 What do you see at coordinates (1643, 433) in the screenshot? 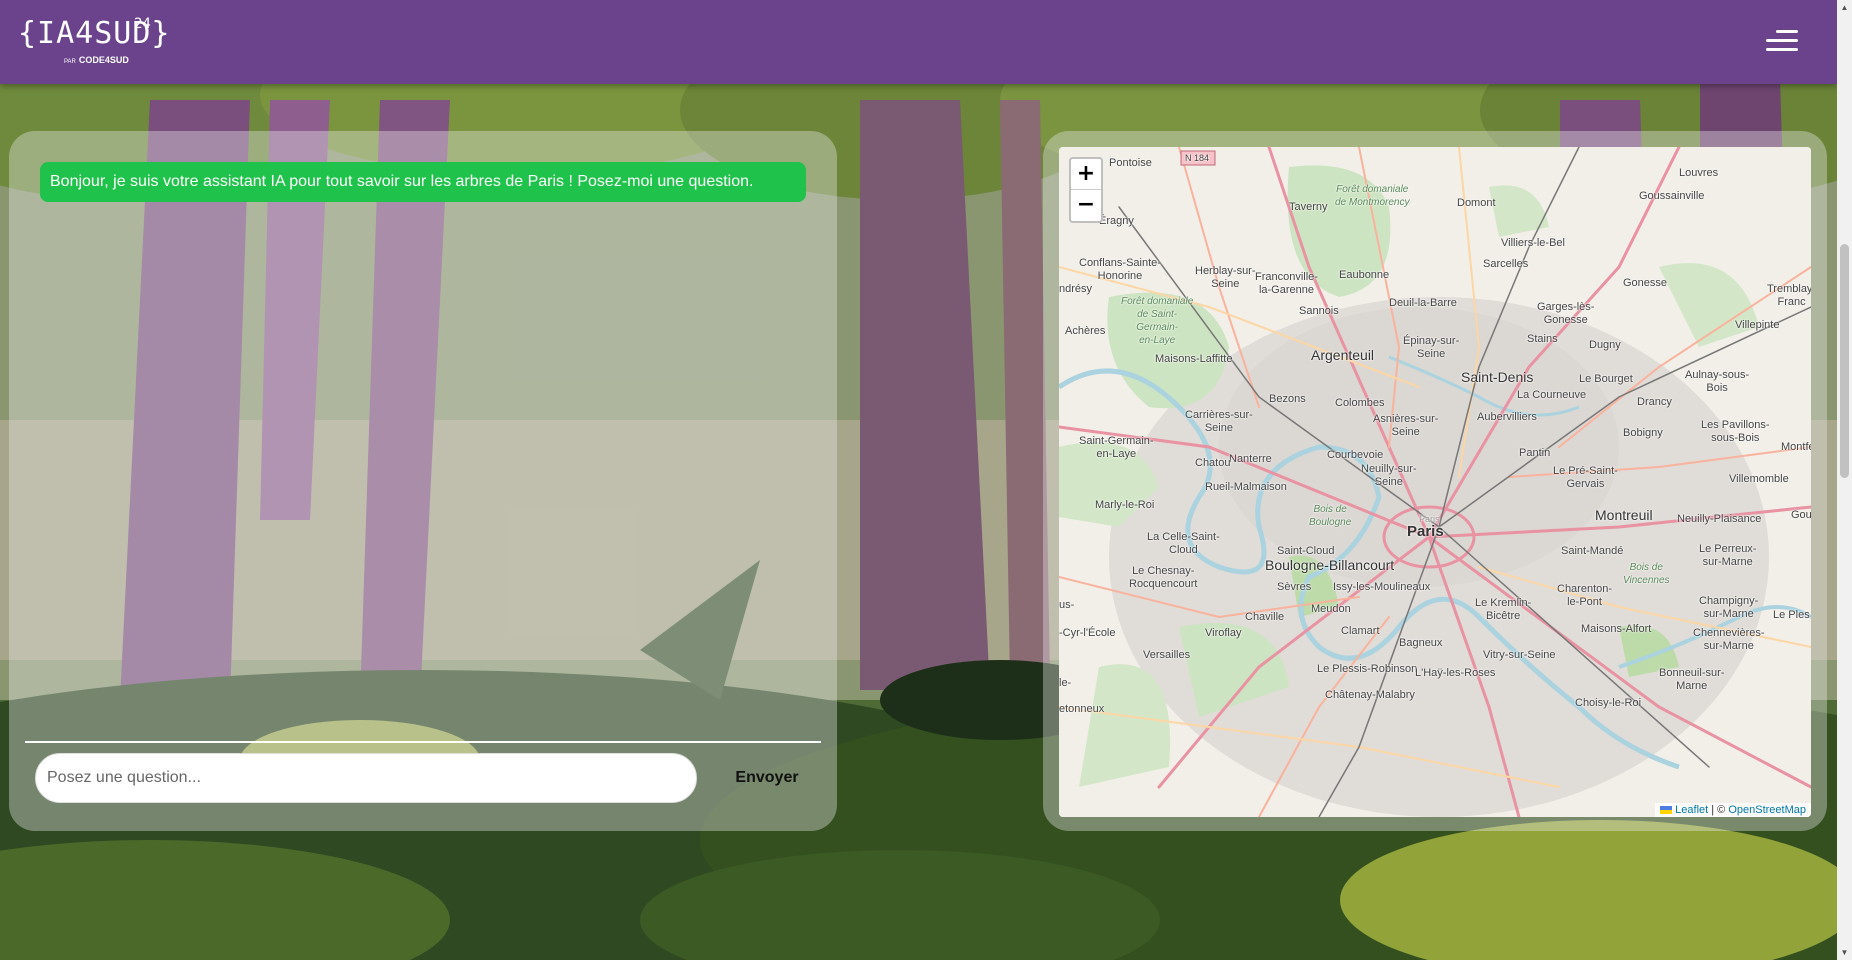
I see `map-label-bobigny: Bobigny` at bounding box center [1643, 433].